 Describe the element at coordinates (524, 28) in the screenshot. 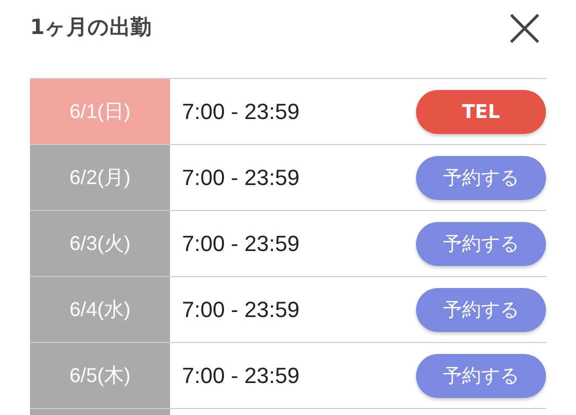

I see `close-button: ×` at that location.